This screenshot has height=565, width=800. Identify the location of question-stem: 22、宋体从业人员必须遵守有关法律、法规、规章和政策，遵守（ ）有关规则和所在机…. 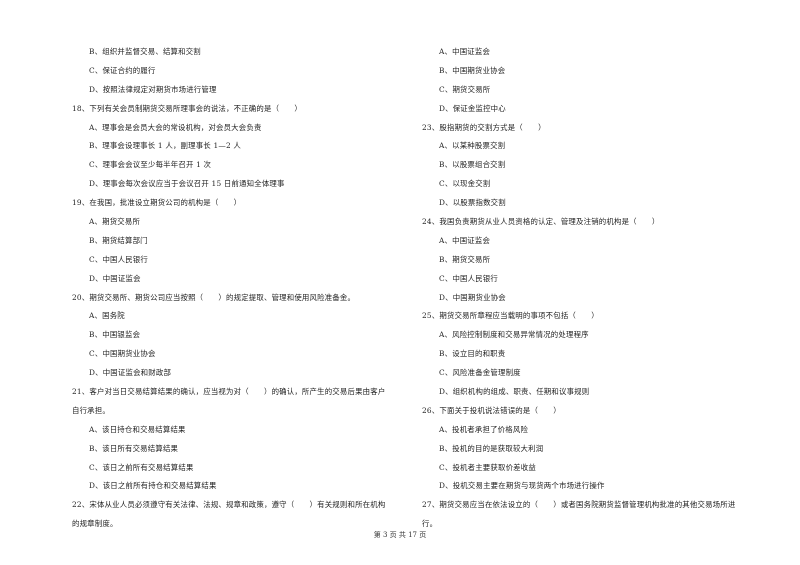
(229, 505).